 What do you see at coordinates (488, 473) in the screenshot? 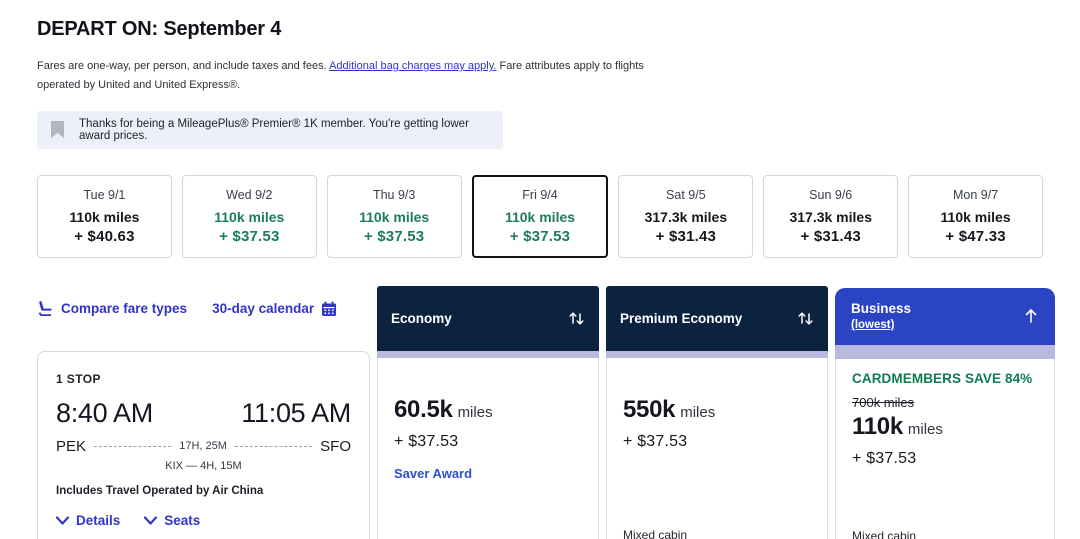
I see `saver-award-link: Saver Award` at bounding box center [488, 473].